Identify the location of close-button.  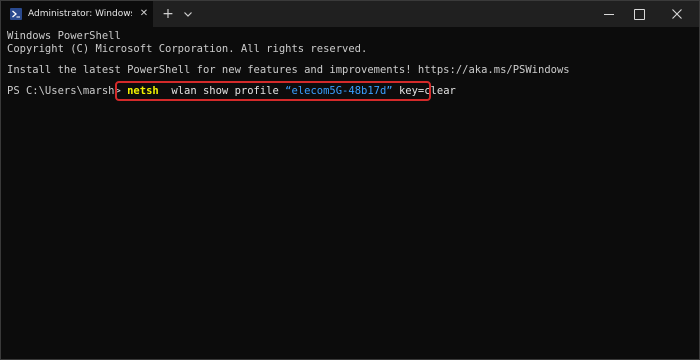
(677, 14).